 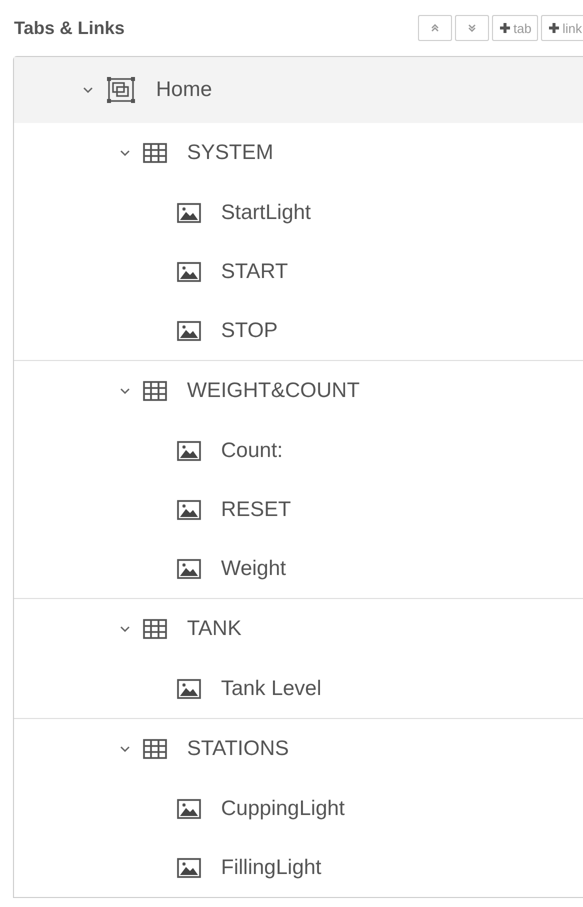 What do you see at coordinates (252, 450) in the screenshot?
I see `widget-label: Count:` at bounding box center [252, 450].